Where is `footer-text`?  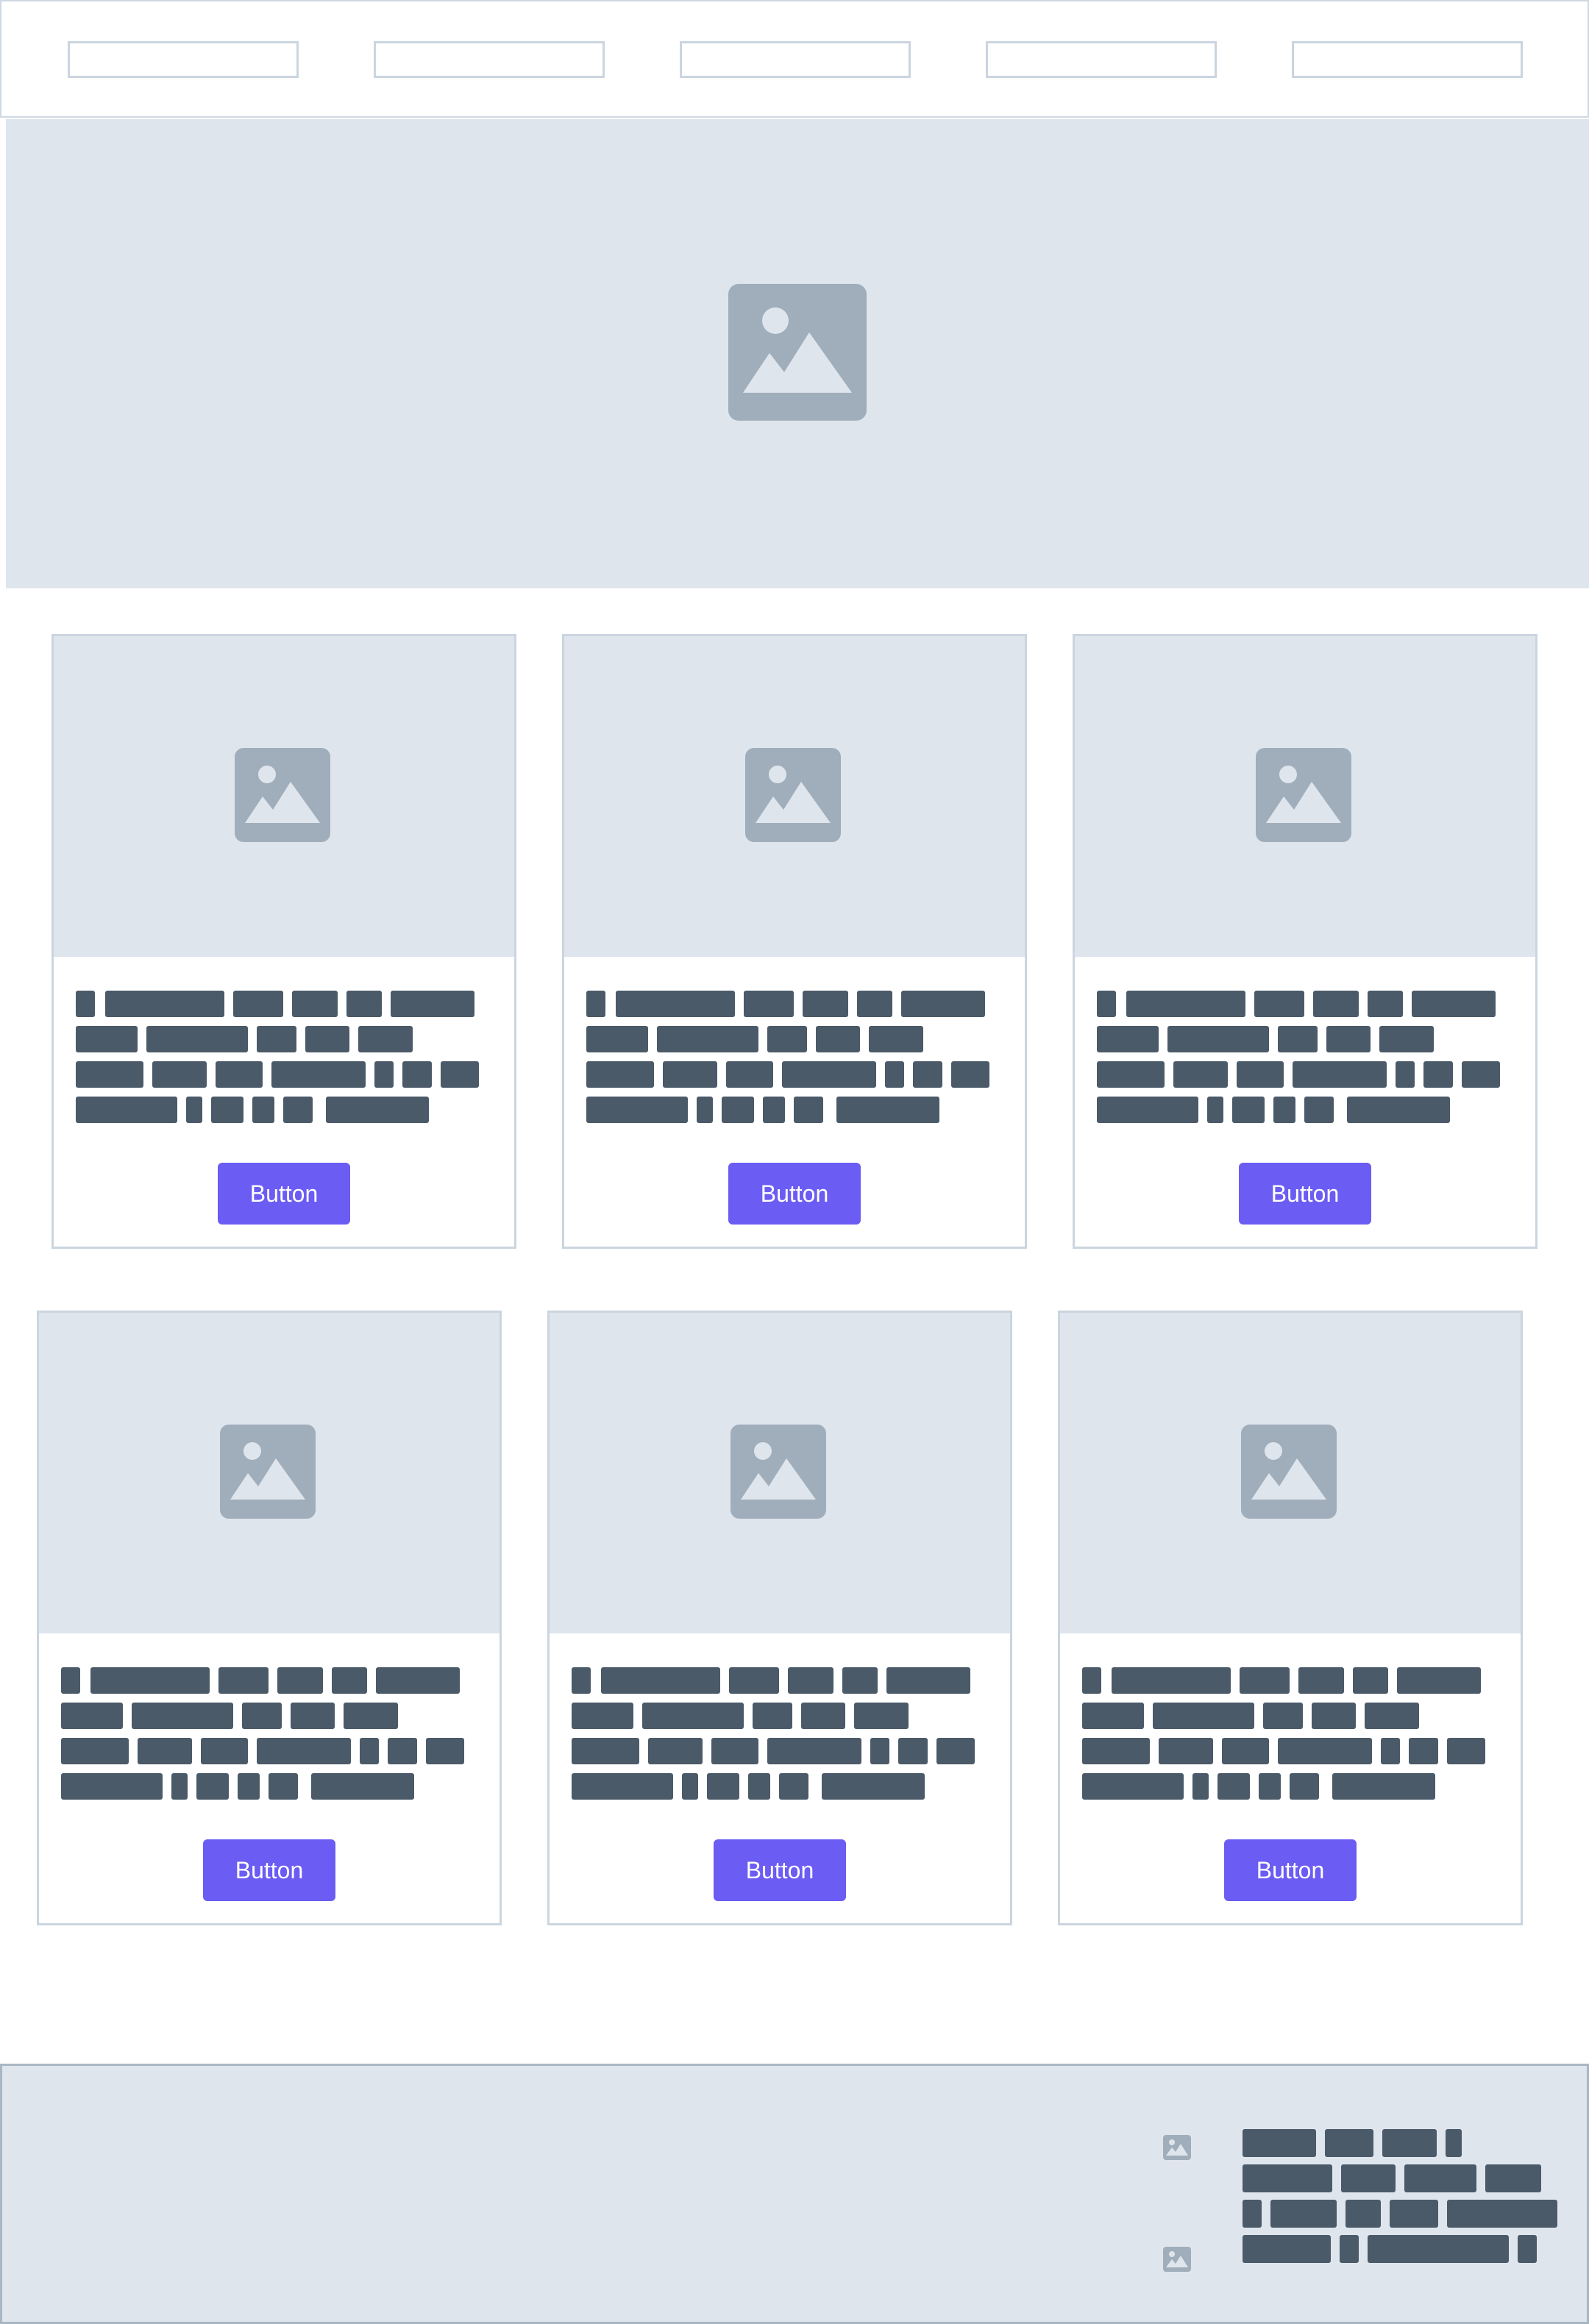 footer-text is located at coordinates (1404, 2199).